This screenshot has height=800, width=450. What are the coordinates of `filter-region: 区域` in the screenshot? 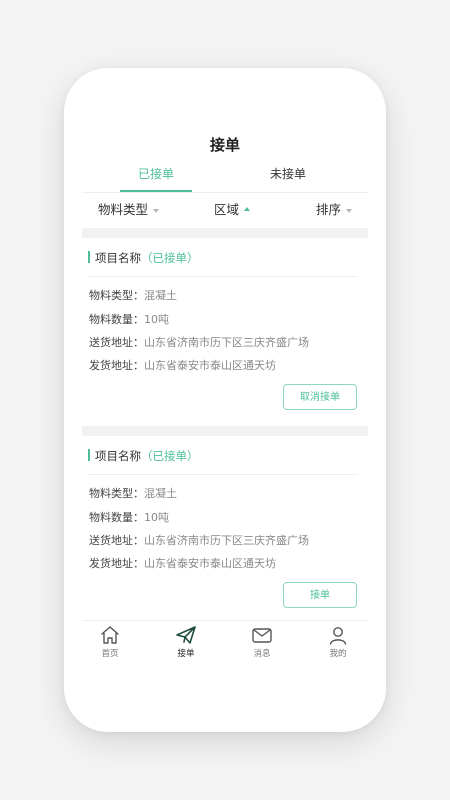 It's located at (232, 210).